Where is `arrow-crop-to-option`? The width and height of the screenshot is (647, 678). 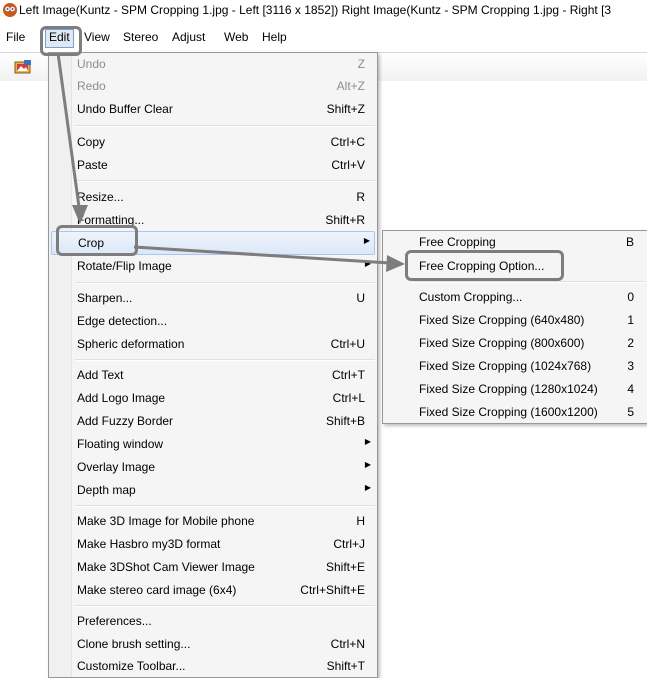 arrow-crop-to-option is located at coordinates (262, 255).